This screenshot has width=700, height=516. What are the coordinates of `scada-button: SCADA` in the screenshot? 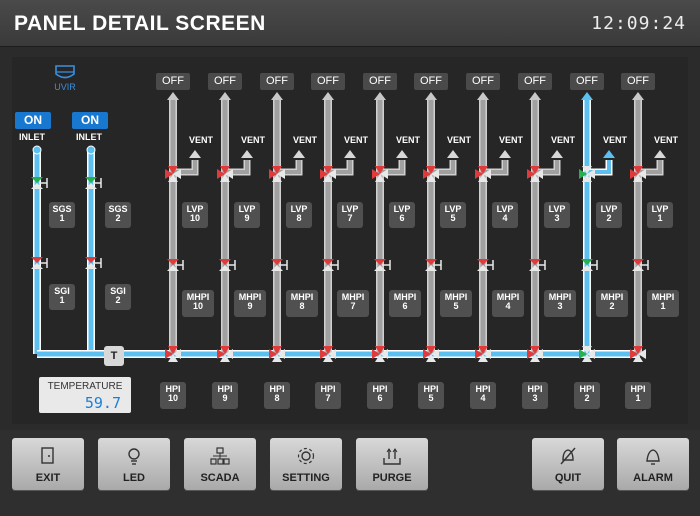 It's located at (220, 464).